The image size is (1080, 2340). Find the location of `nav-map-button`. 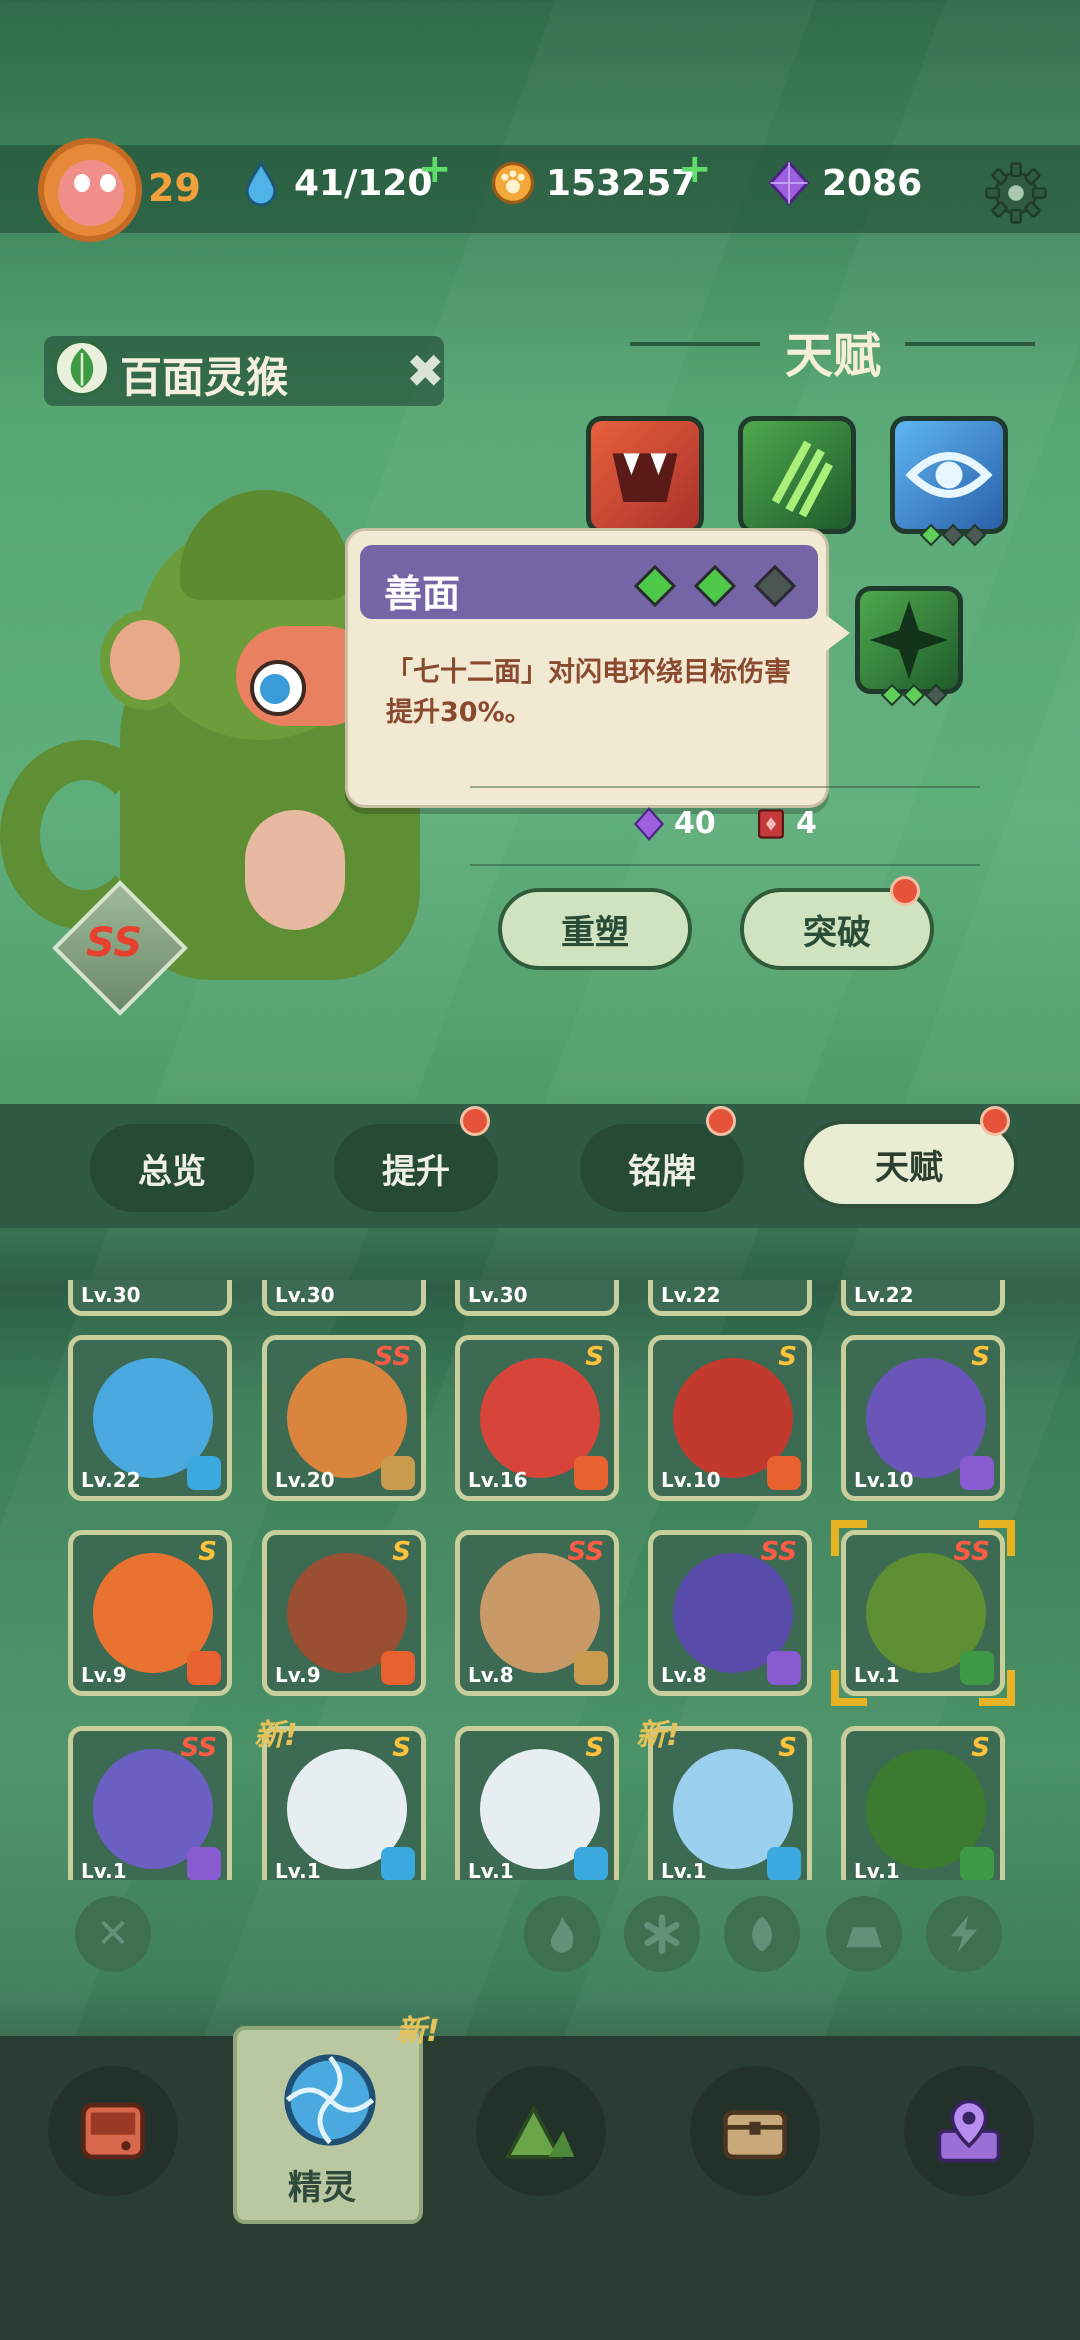

nav-map-button is located at coordinates (541, 2131).